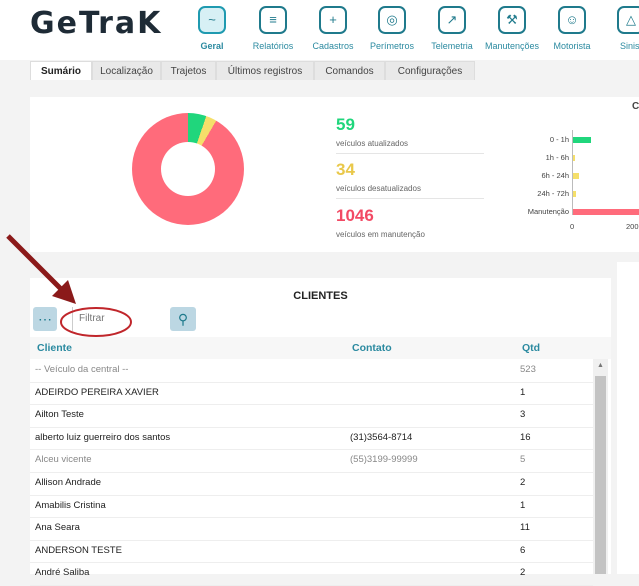 The image size is (639, 586). Describe the element at coordinates (548, 211) in the screenshot. I see `bar-label: Manutenção` at that location.